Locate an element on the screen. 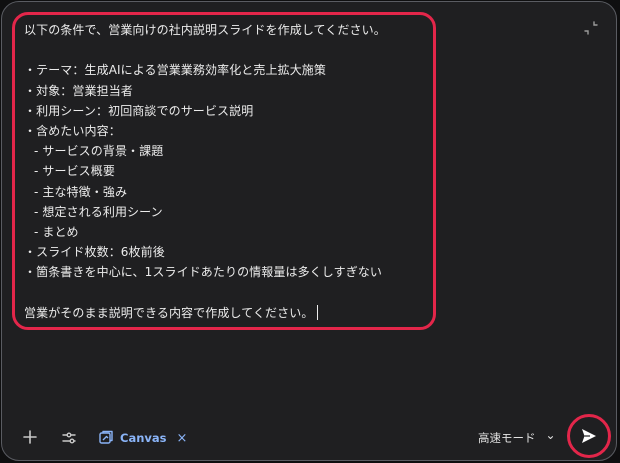 The image size is (620, 463). prompt-line-text: 営業がそのまま説明できる内容で作成してください。 is located at coordinates (169, 312).